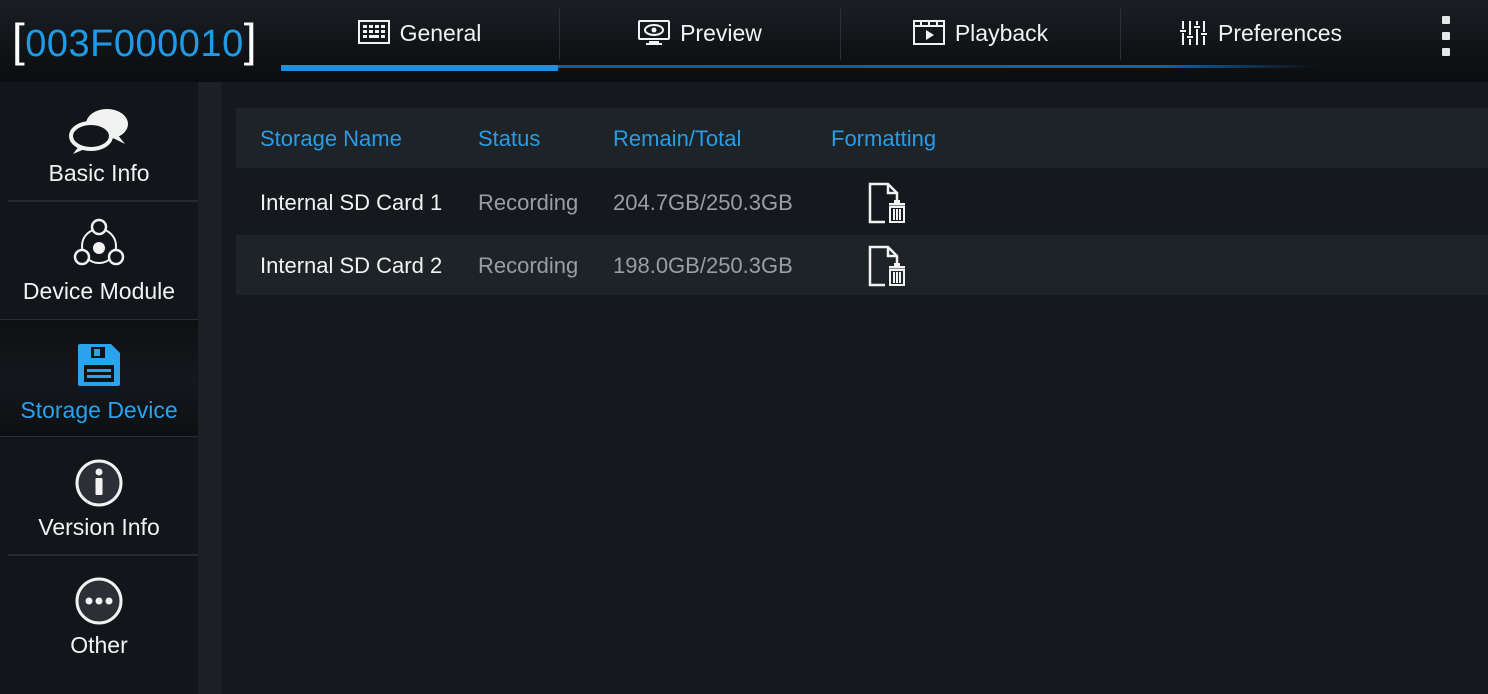 This screenshot has width=1488, height=694. I want to click on tab-preferences: Preferences, so click(1261, 33).